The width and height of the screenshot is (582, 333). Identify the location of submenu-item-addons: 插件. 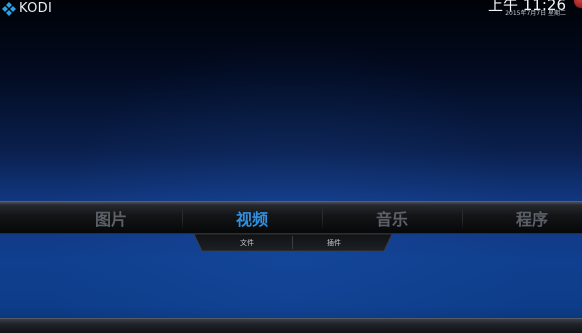
(334, 242).